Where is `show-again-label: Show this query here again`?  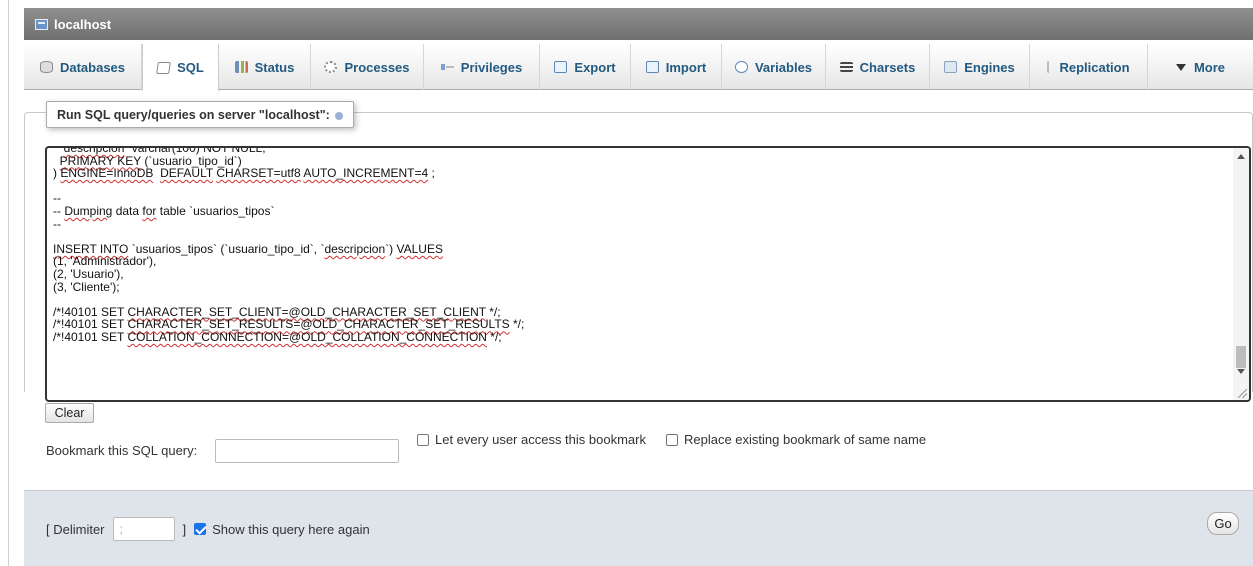 show-again-label: Show this query here again is located at coordinates (291, 529).